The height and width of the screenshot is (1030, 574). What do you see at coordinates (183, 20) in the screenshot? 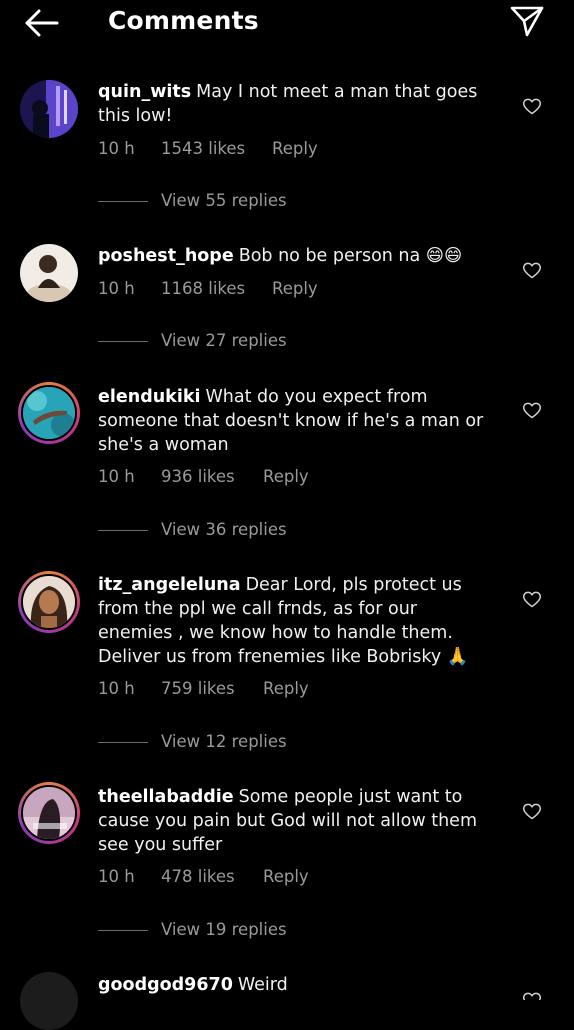
I see `page-title: Comments` at bounding box center [183, 20].